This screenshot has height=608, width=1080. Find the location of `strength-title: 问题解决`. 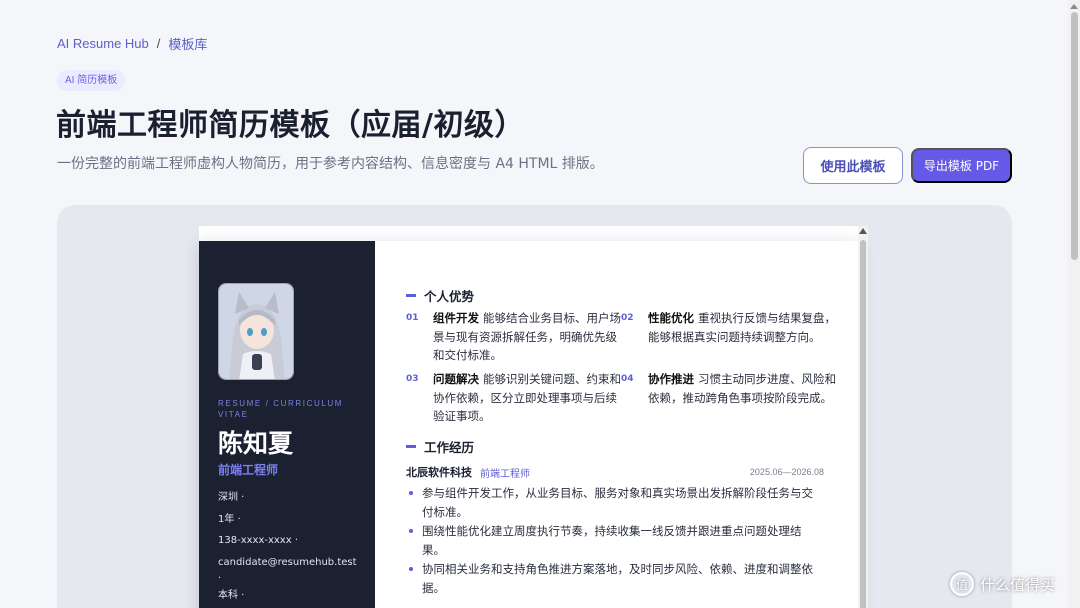

strength-title: 问题解决 is located at coordinates (456, 379).